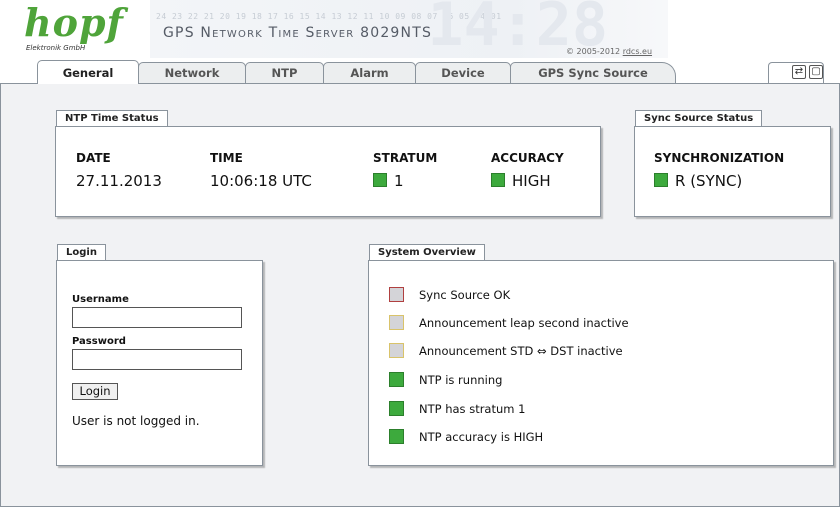 The width and height of the screenshot is (840, 507). Describe the element at coordinates (369, 72) in the screenshot. I see `tab-alarm: Alarm` at that location.